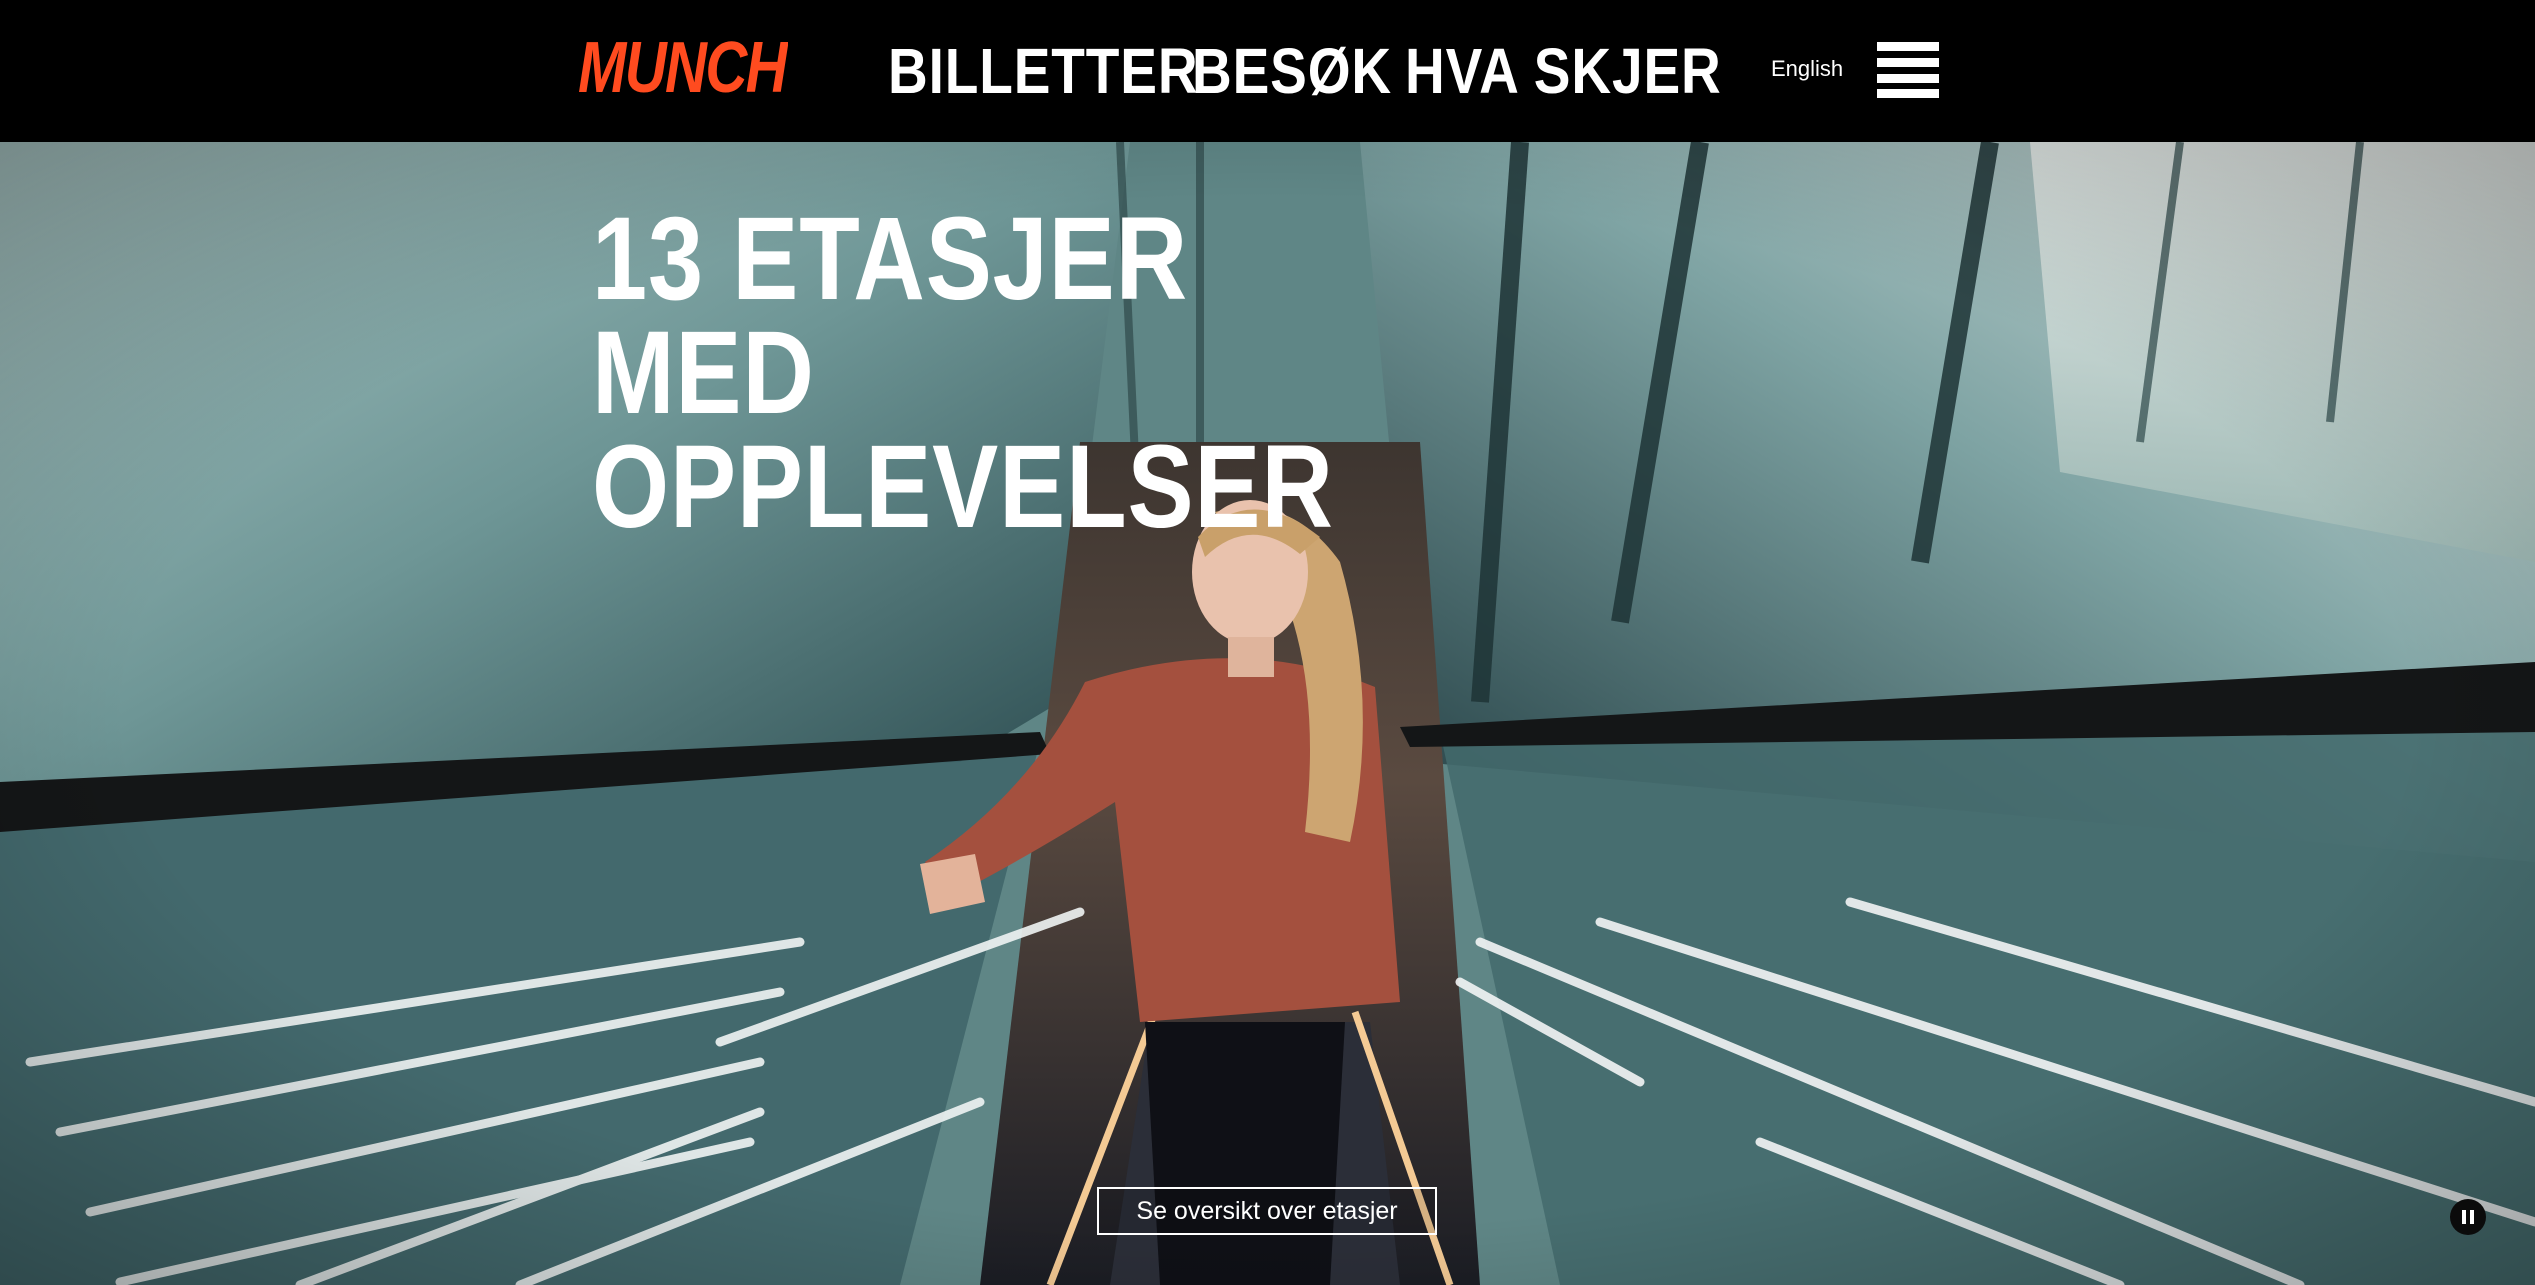  I want to click on munch-logo: MUNCH, so click(683, 66).